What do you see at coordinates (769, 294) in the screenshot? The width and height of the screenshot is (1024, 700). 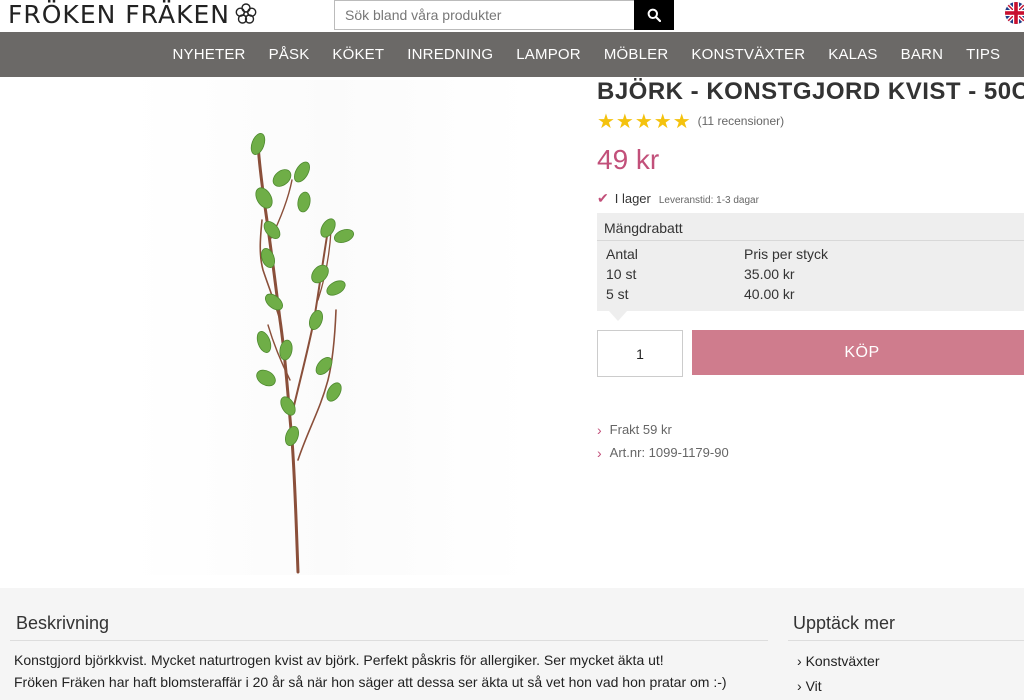 I see `discount-price: 40.00 kr` at bounding box center [769, 294].